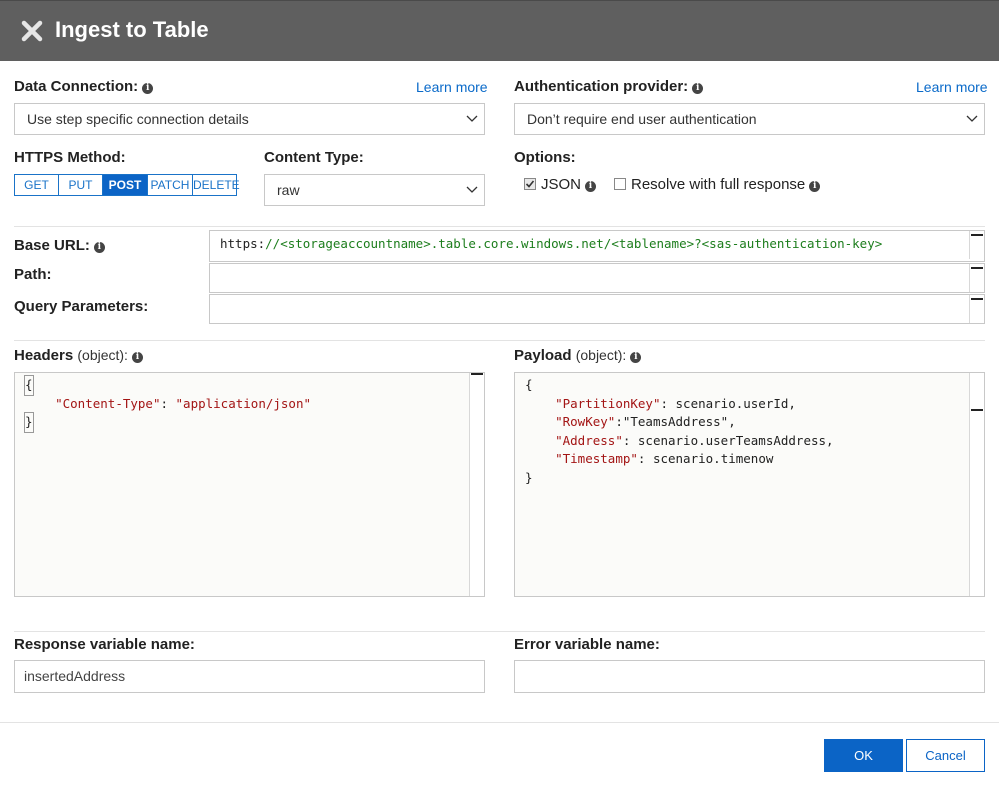  Describe the element at coordinates (216, 185) in the screenshot. I see `method-delete-button: DELETE` at that location.